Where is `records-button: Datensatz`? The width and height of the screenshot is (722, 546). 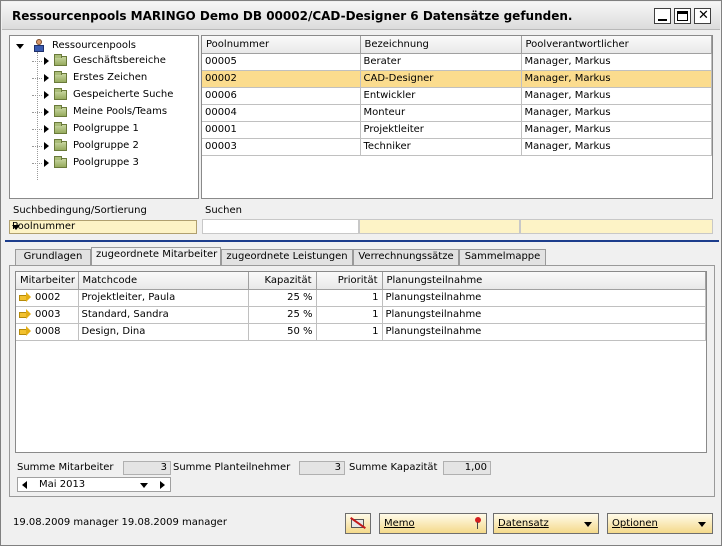 records-button: Datensatz is located at coordinates (546, 523).